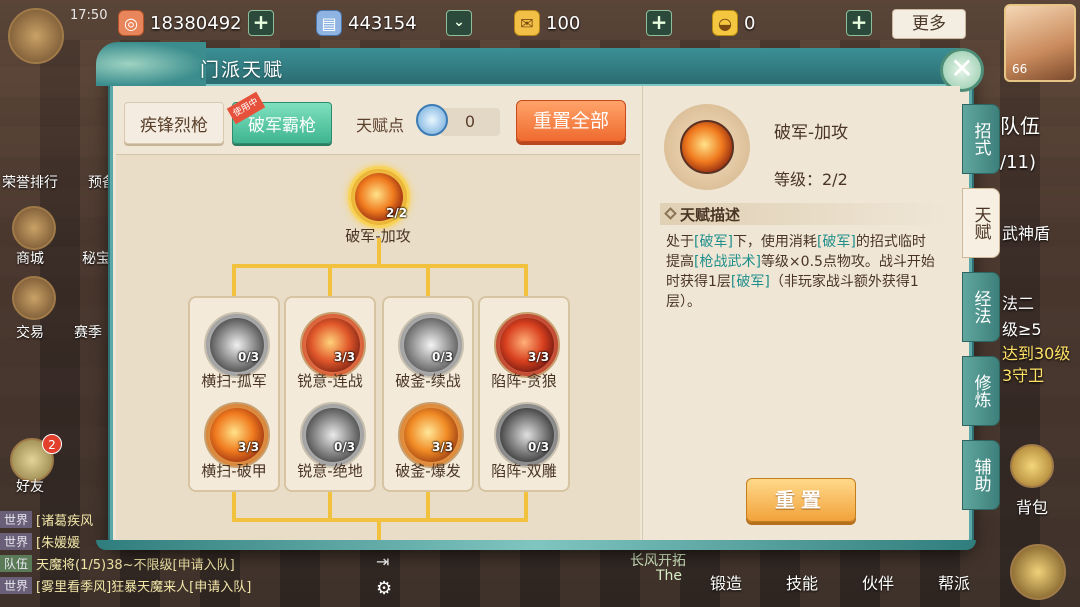 This screenshot has width=1080, height=607. What do you see at coordinates (30, 332) in the screenshot?
I see `trade-label: 交易` at bounding box center [30, 332].